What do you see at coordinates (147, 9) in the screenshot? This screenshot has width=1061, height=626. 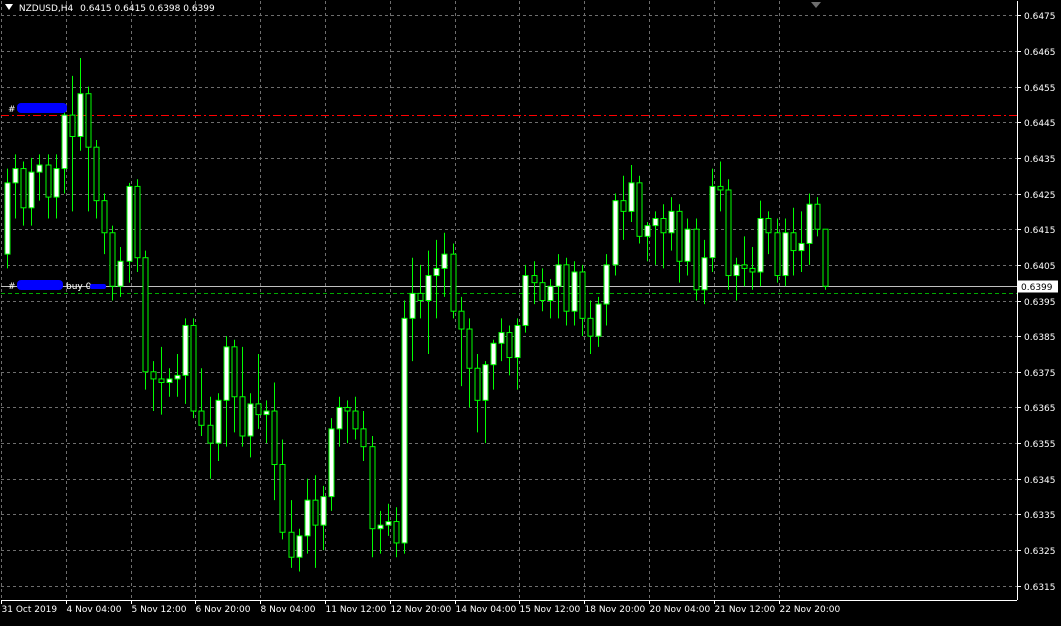 I see `ohlc-values: 0.6415 0.6415 0.6398 0.6399` at bounding box center [147, 9].